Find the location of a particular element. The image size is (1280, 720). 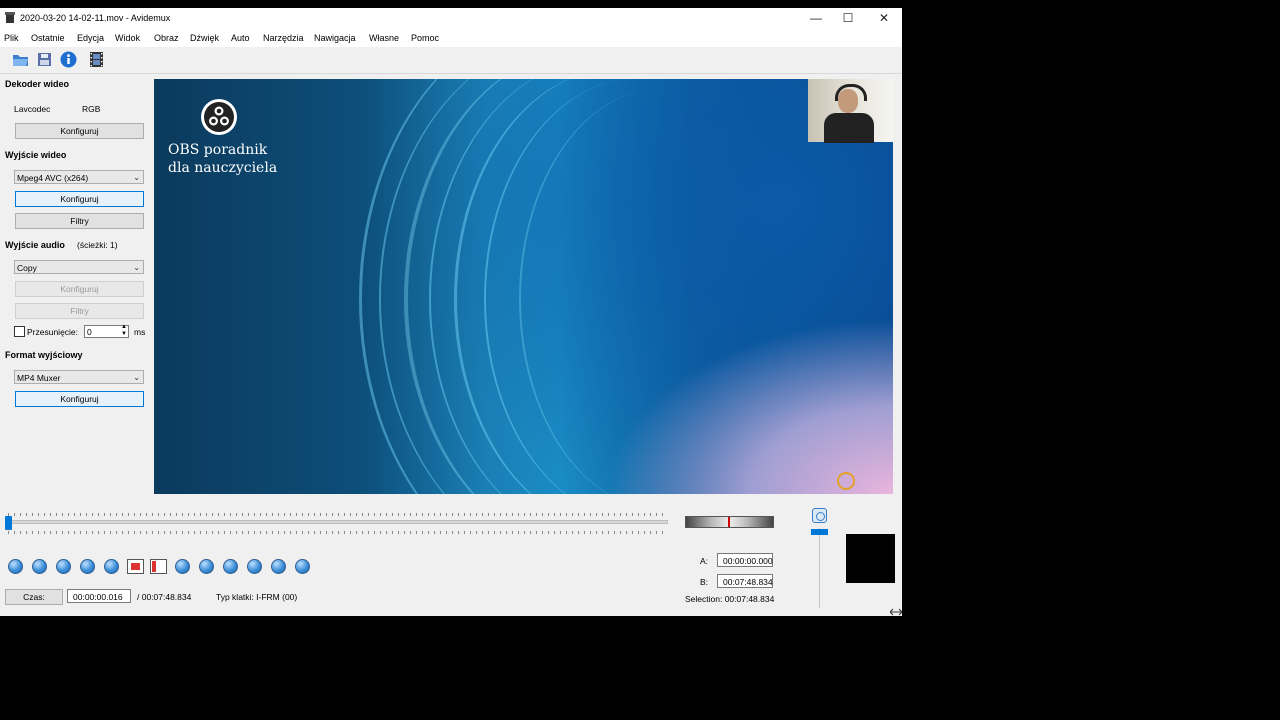

menu-obraz: Obraz is located at coordinates (166, 38).